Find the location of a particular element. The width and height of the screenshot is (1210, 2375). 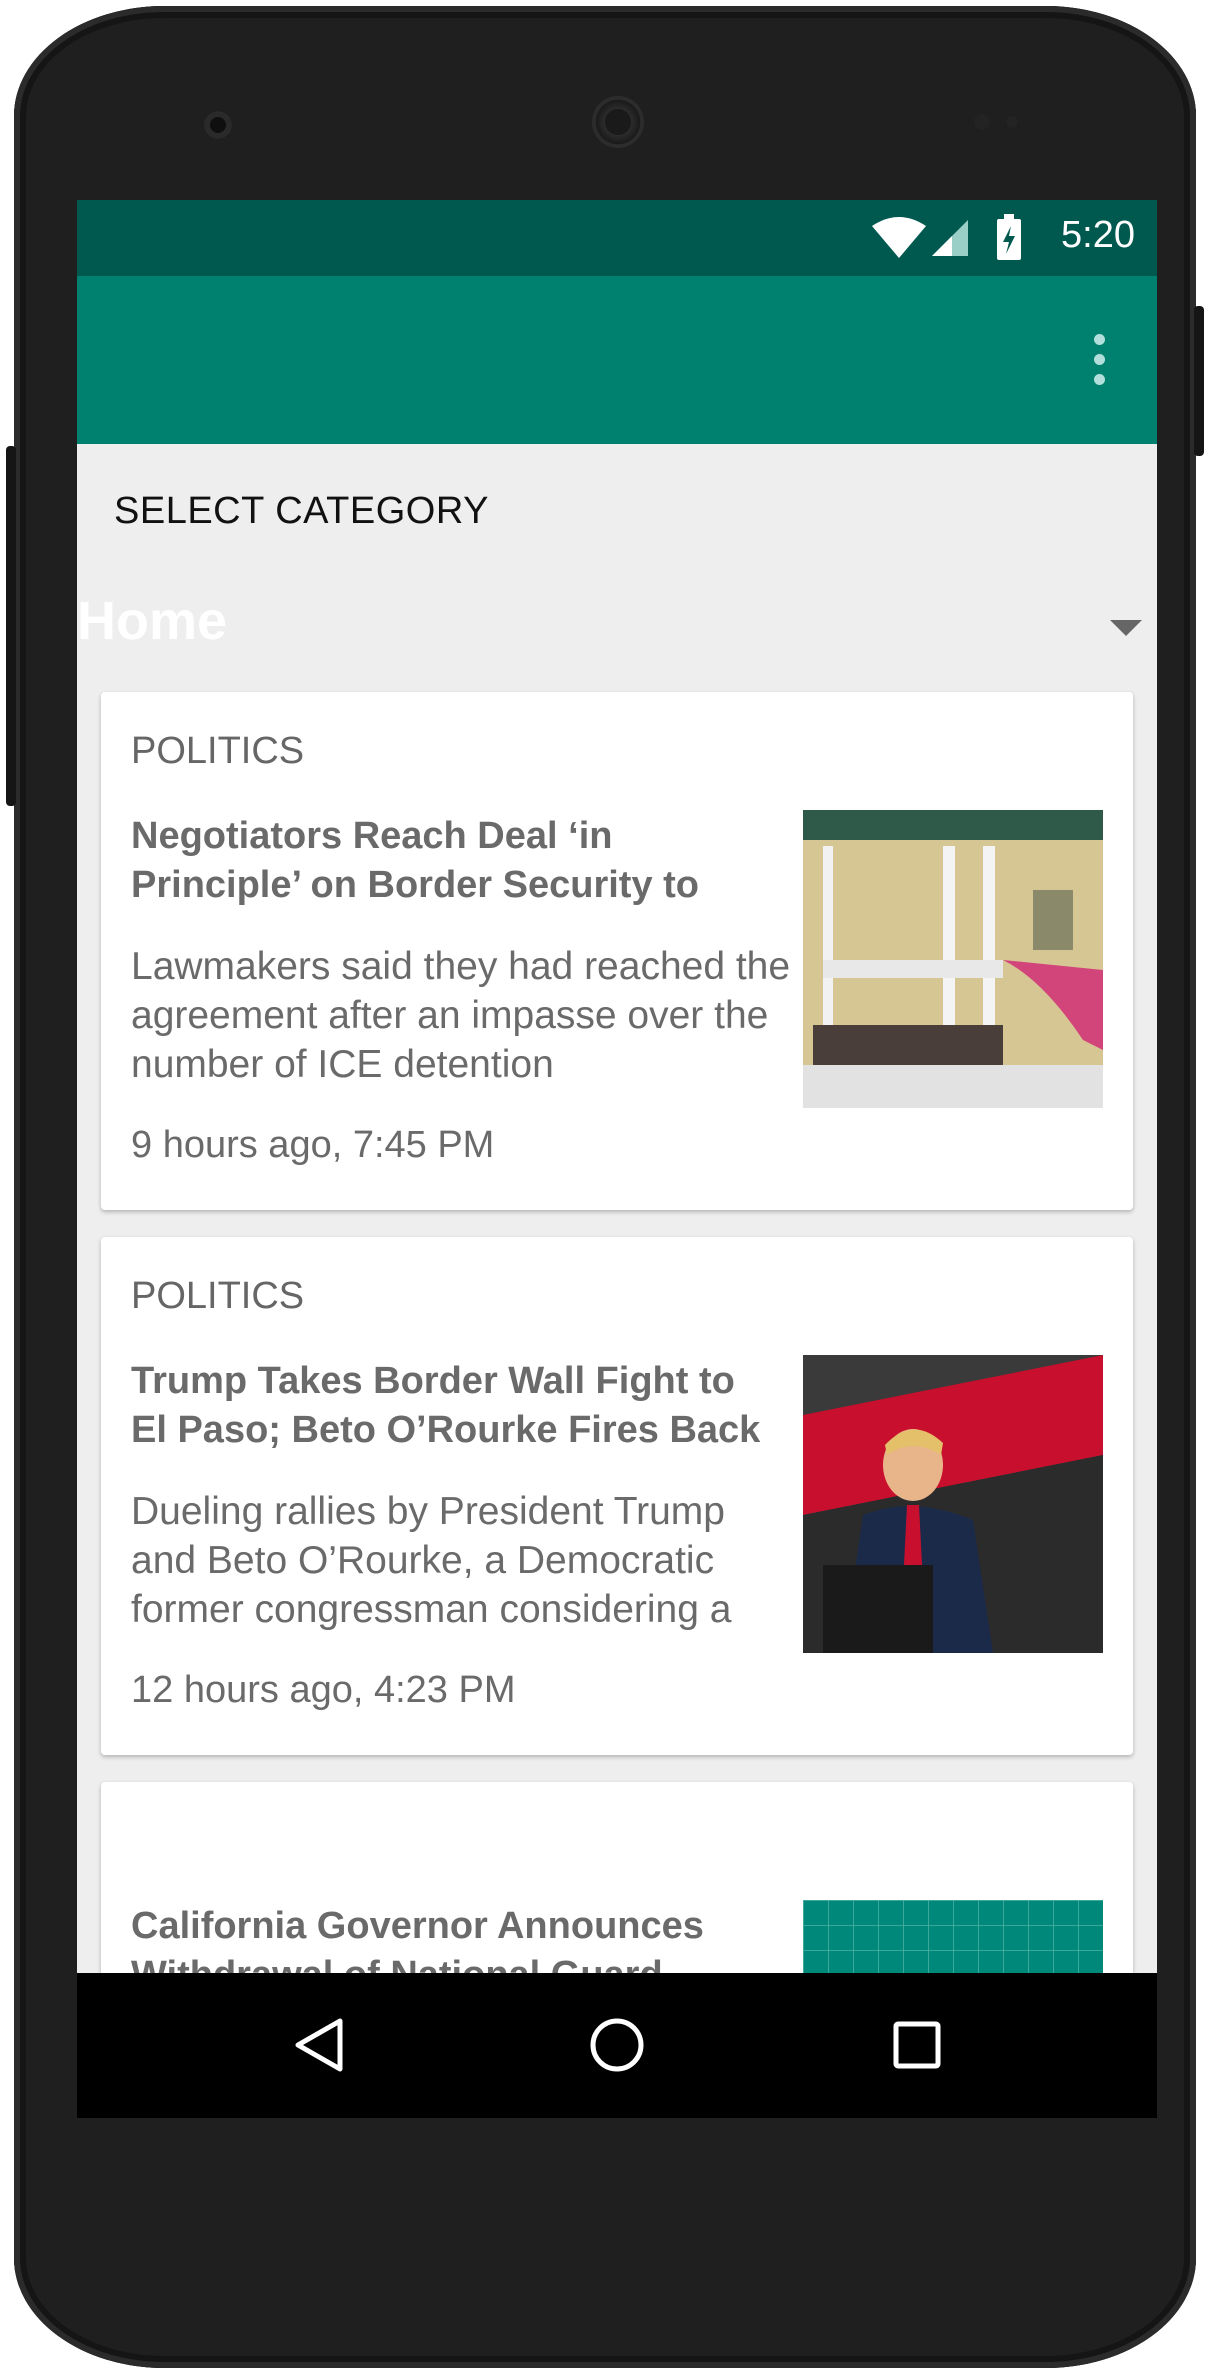

wifi-icon is located at coordinates (899, 237).